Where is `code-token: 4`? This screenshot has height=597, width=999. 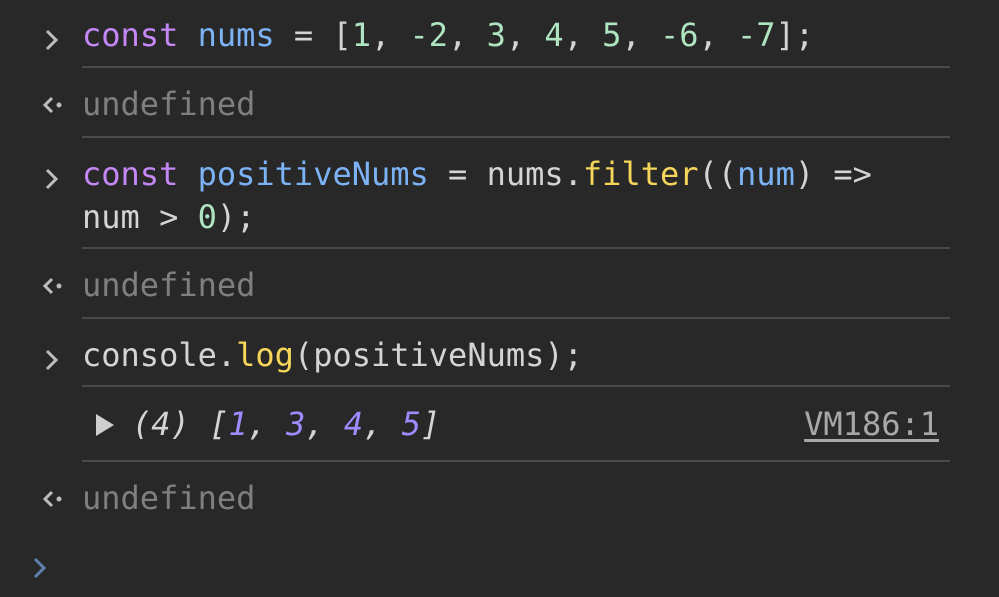 code-token: 4 is located at coordinates (554, 35).